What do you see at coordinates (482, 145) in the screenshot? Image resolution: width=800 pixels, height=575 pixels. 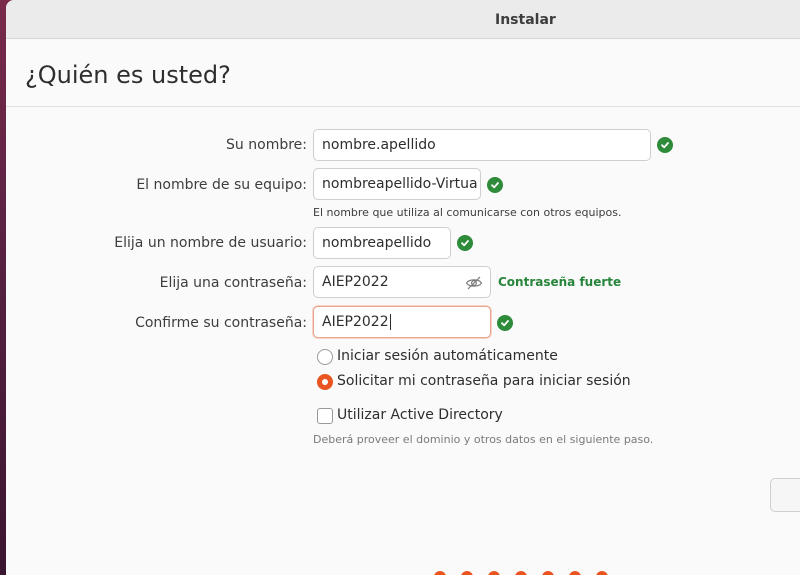 I see `name-field: nombre.apellido` at bounding box center [482, 145].